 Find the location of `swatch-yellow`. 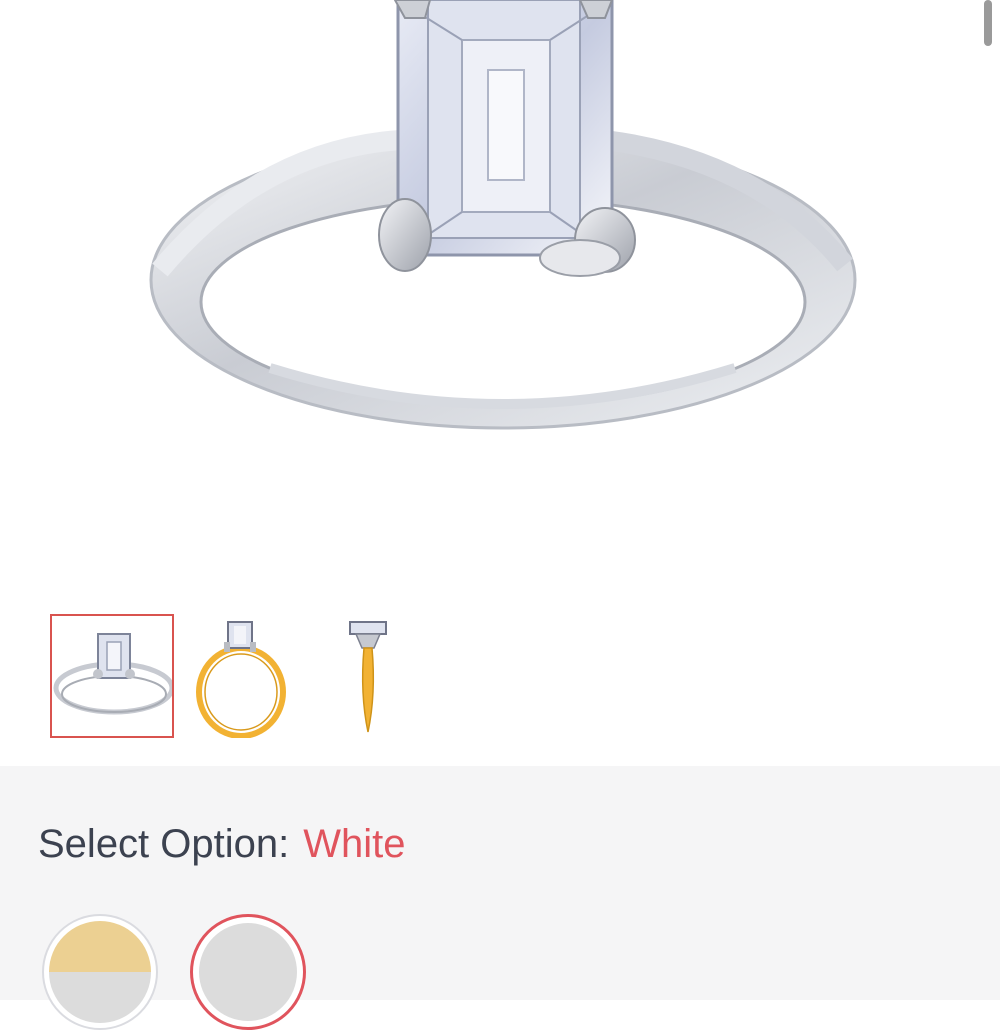

swatch-yellow is located at coordinates (100, 972).